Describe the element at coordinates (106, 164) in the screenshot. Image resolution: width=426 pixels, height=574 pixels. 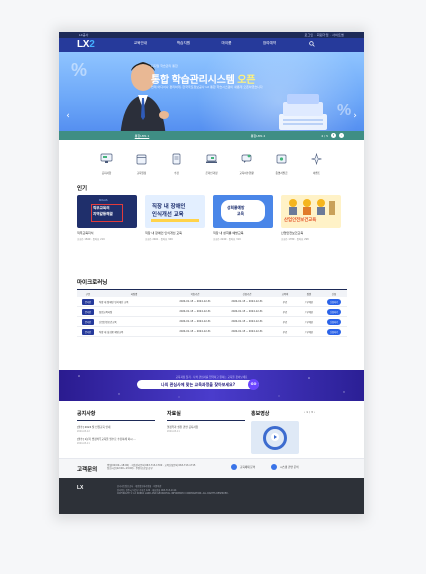
I see `quick-item-notice: 공지사항` at that location.